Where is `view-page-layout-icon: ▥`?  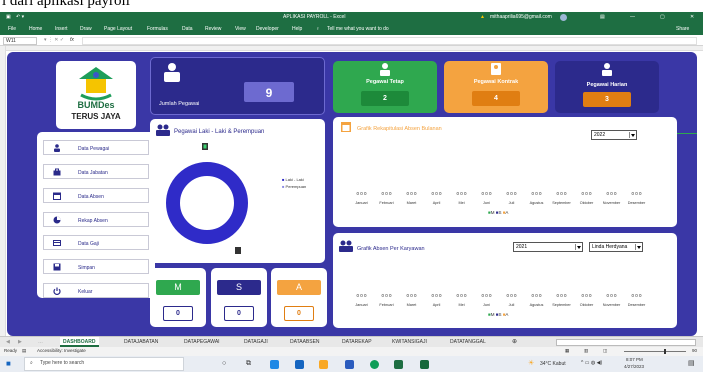
view-page-layout-icon: ▥ is located at coordinates (586, 351).